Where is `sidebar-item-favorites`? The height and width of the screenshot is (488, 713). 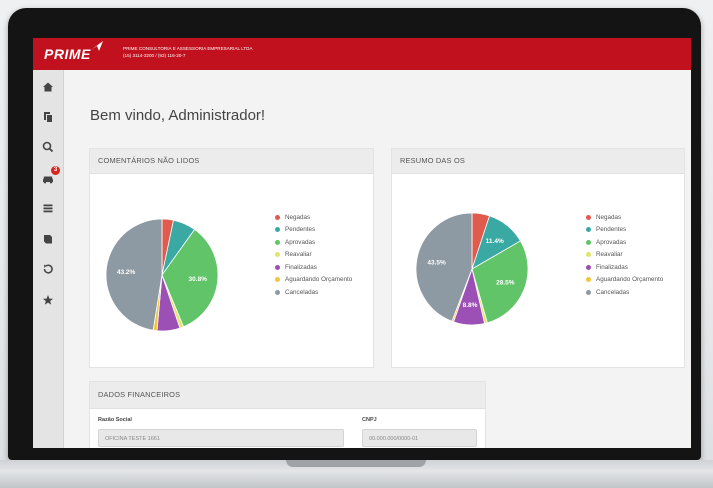
sidebar-item-favorites is located at coordinates (48, 300).